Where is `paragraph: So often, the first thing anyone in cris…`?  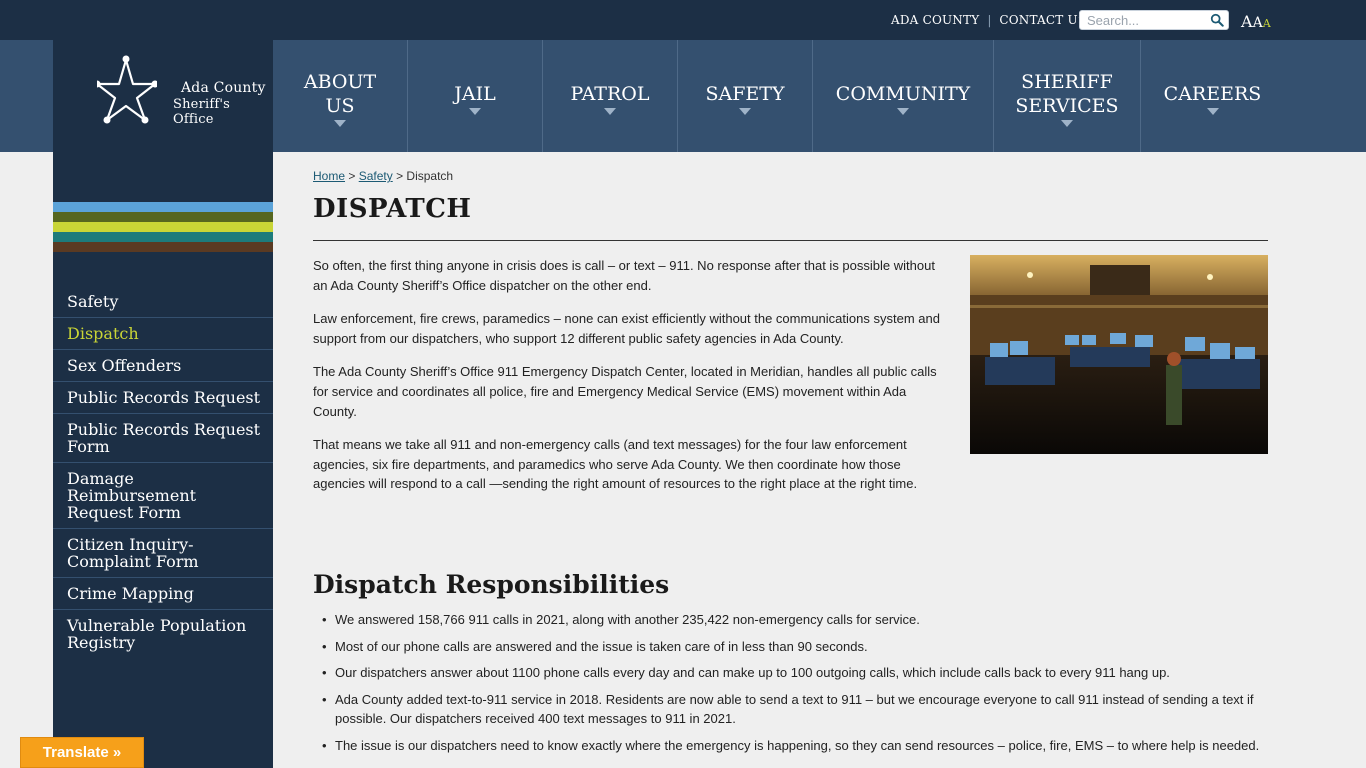 paragraph: So often, the first thing anyone in cris… is located at coordinates (624, 275).